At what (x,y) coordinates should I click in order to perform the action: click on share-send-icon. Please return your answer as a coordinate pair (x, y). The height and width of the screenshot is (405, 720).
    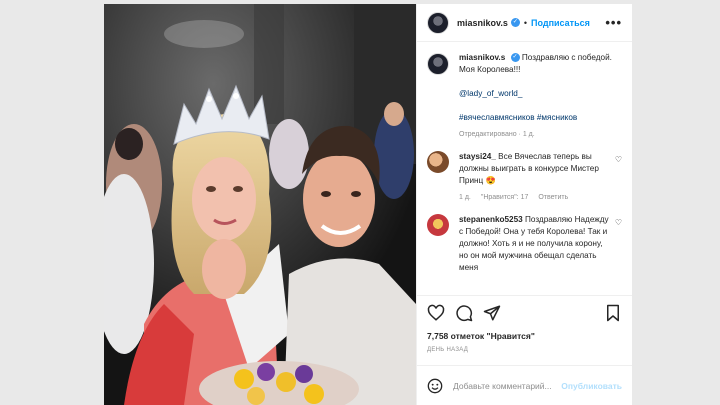
    Looking at the image, I should click on (492, 313).